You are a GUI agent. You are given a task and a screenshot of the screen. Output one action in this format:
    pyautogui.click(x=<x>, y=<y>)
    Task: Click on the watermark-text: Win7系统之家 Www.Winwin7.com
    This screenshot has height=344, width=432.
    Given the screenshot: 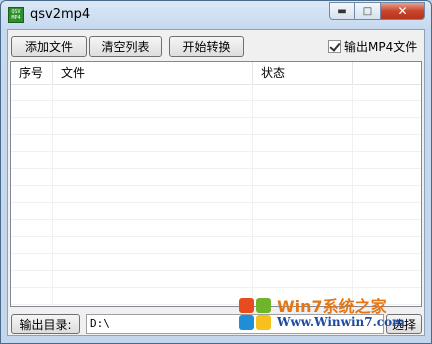 What is the action you would take?
    pyautogui.click(x=341, y=313)
    